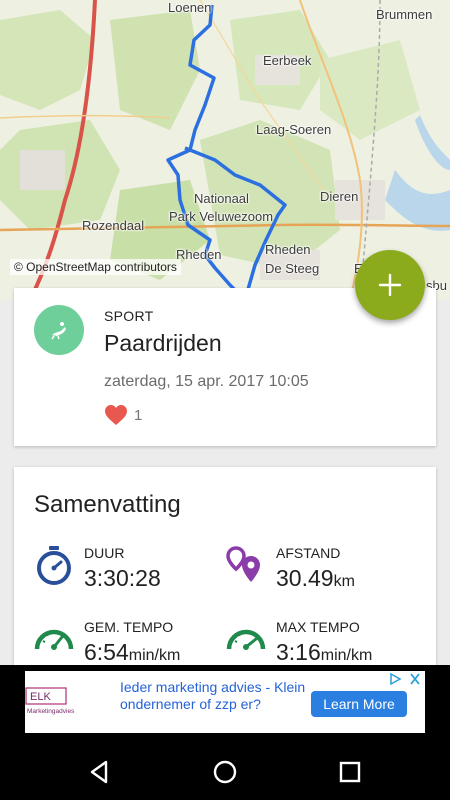 The width and height of the screenshot is (450, 800). I want to click on horse-riding-icon, so click(58, 331).